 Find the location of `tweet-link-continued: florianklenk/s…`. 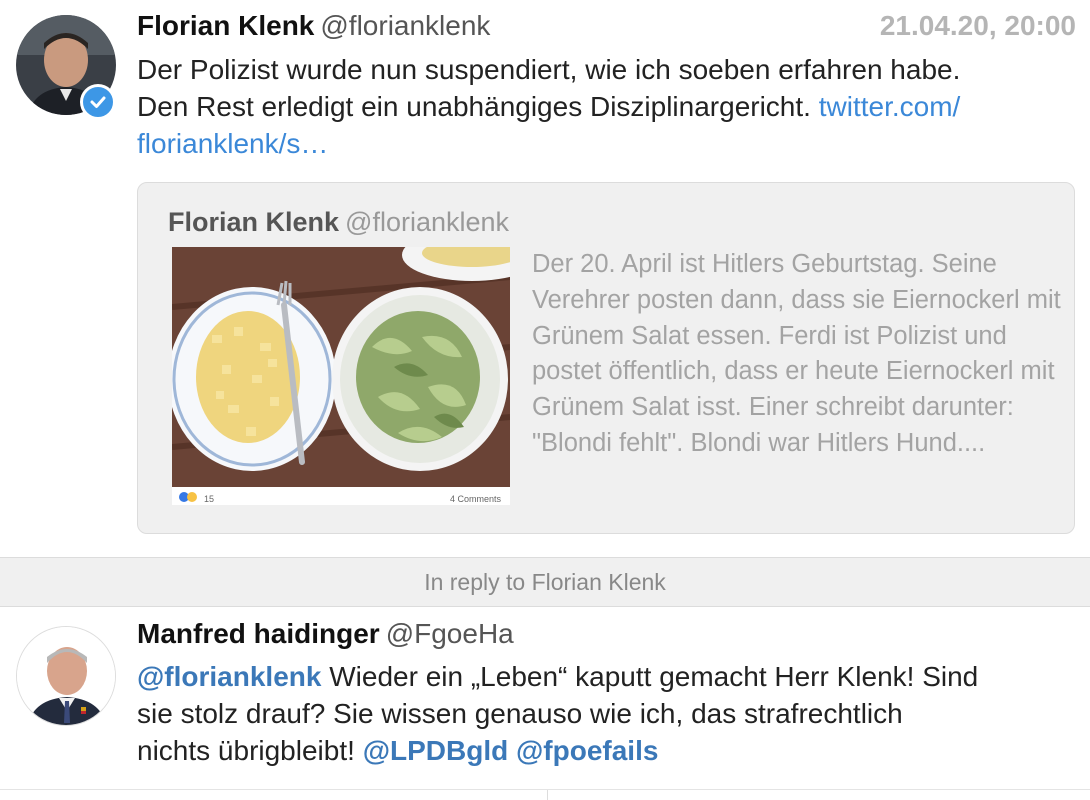

tweet-link-continued: florianklenk/s… is located at coordinates (232, 143).